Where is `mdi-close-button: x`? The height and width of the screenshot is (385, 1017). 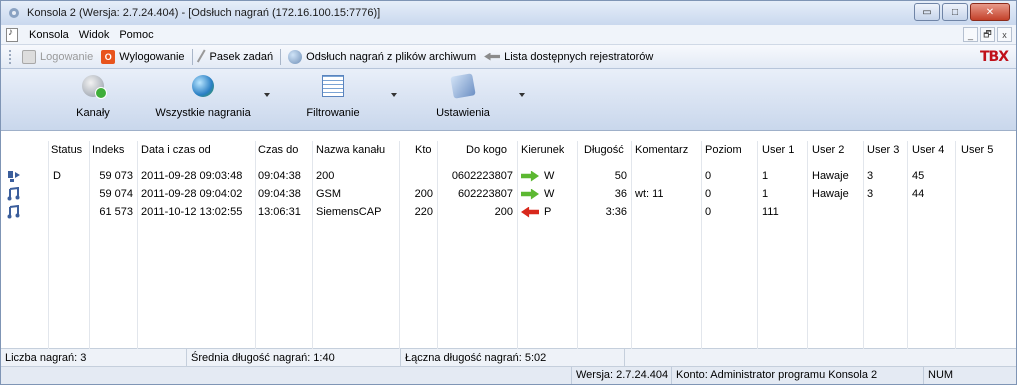 mdi-close-button: x is located at coordinates (1004, 34).